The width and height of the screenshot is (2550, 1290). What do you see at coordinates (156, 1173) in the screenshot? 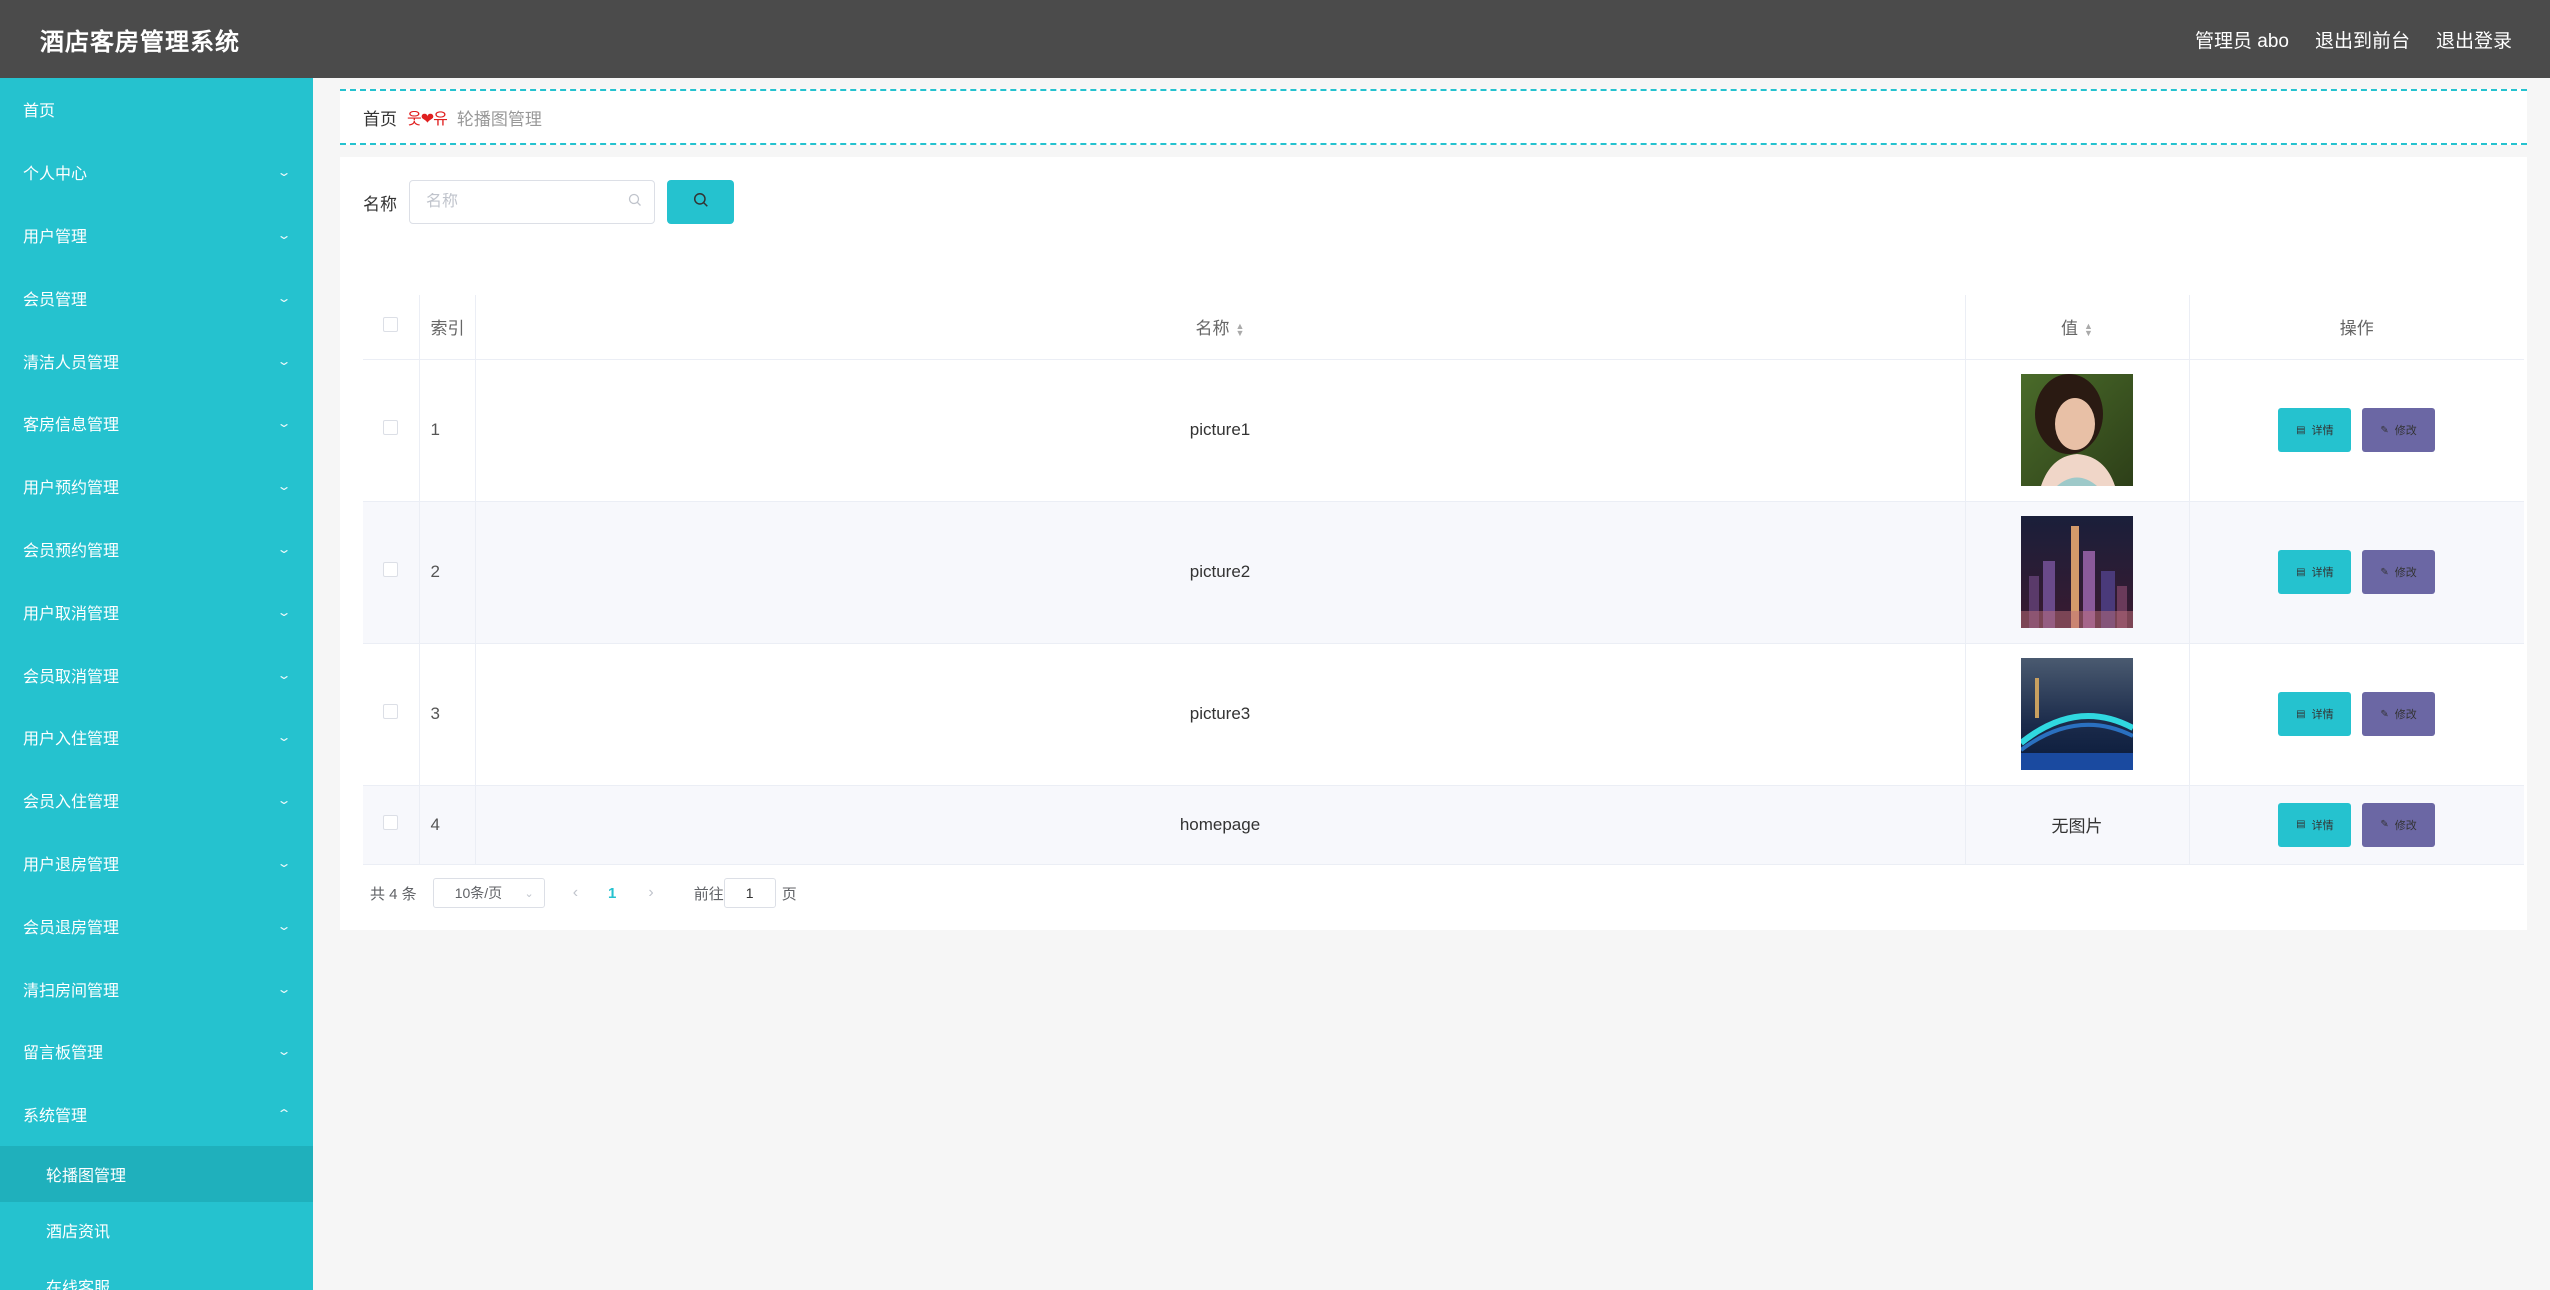
I see `sidebar-subitem-carousel: 轮播图管理` at bounding box center [156, 1173].